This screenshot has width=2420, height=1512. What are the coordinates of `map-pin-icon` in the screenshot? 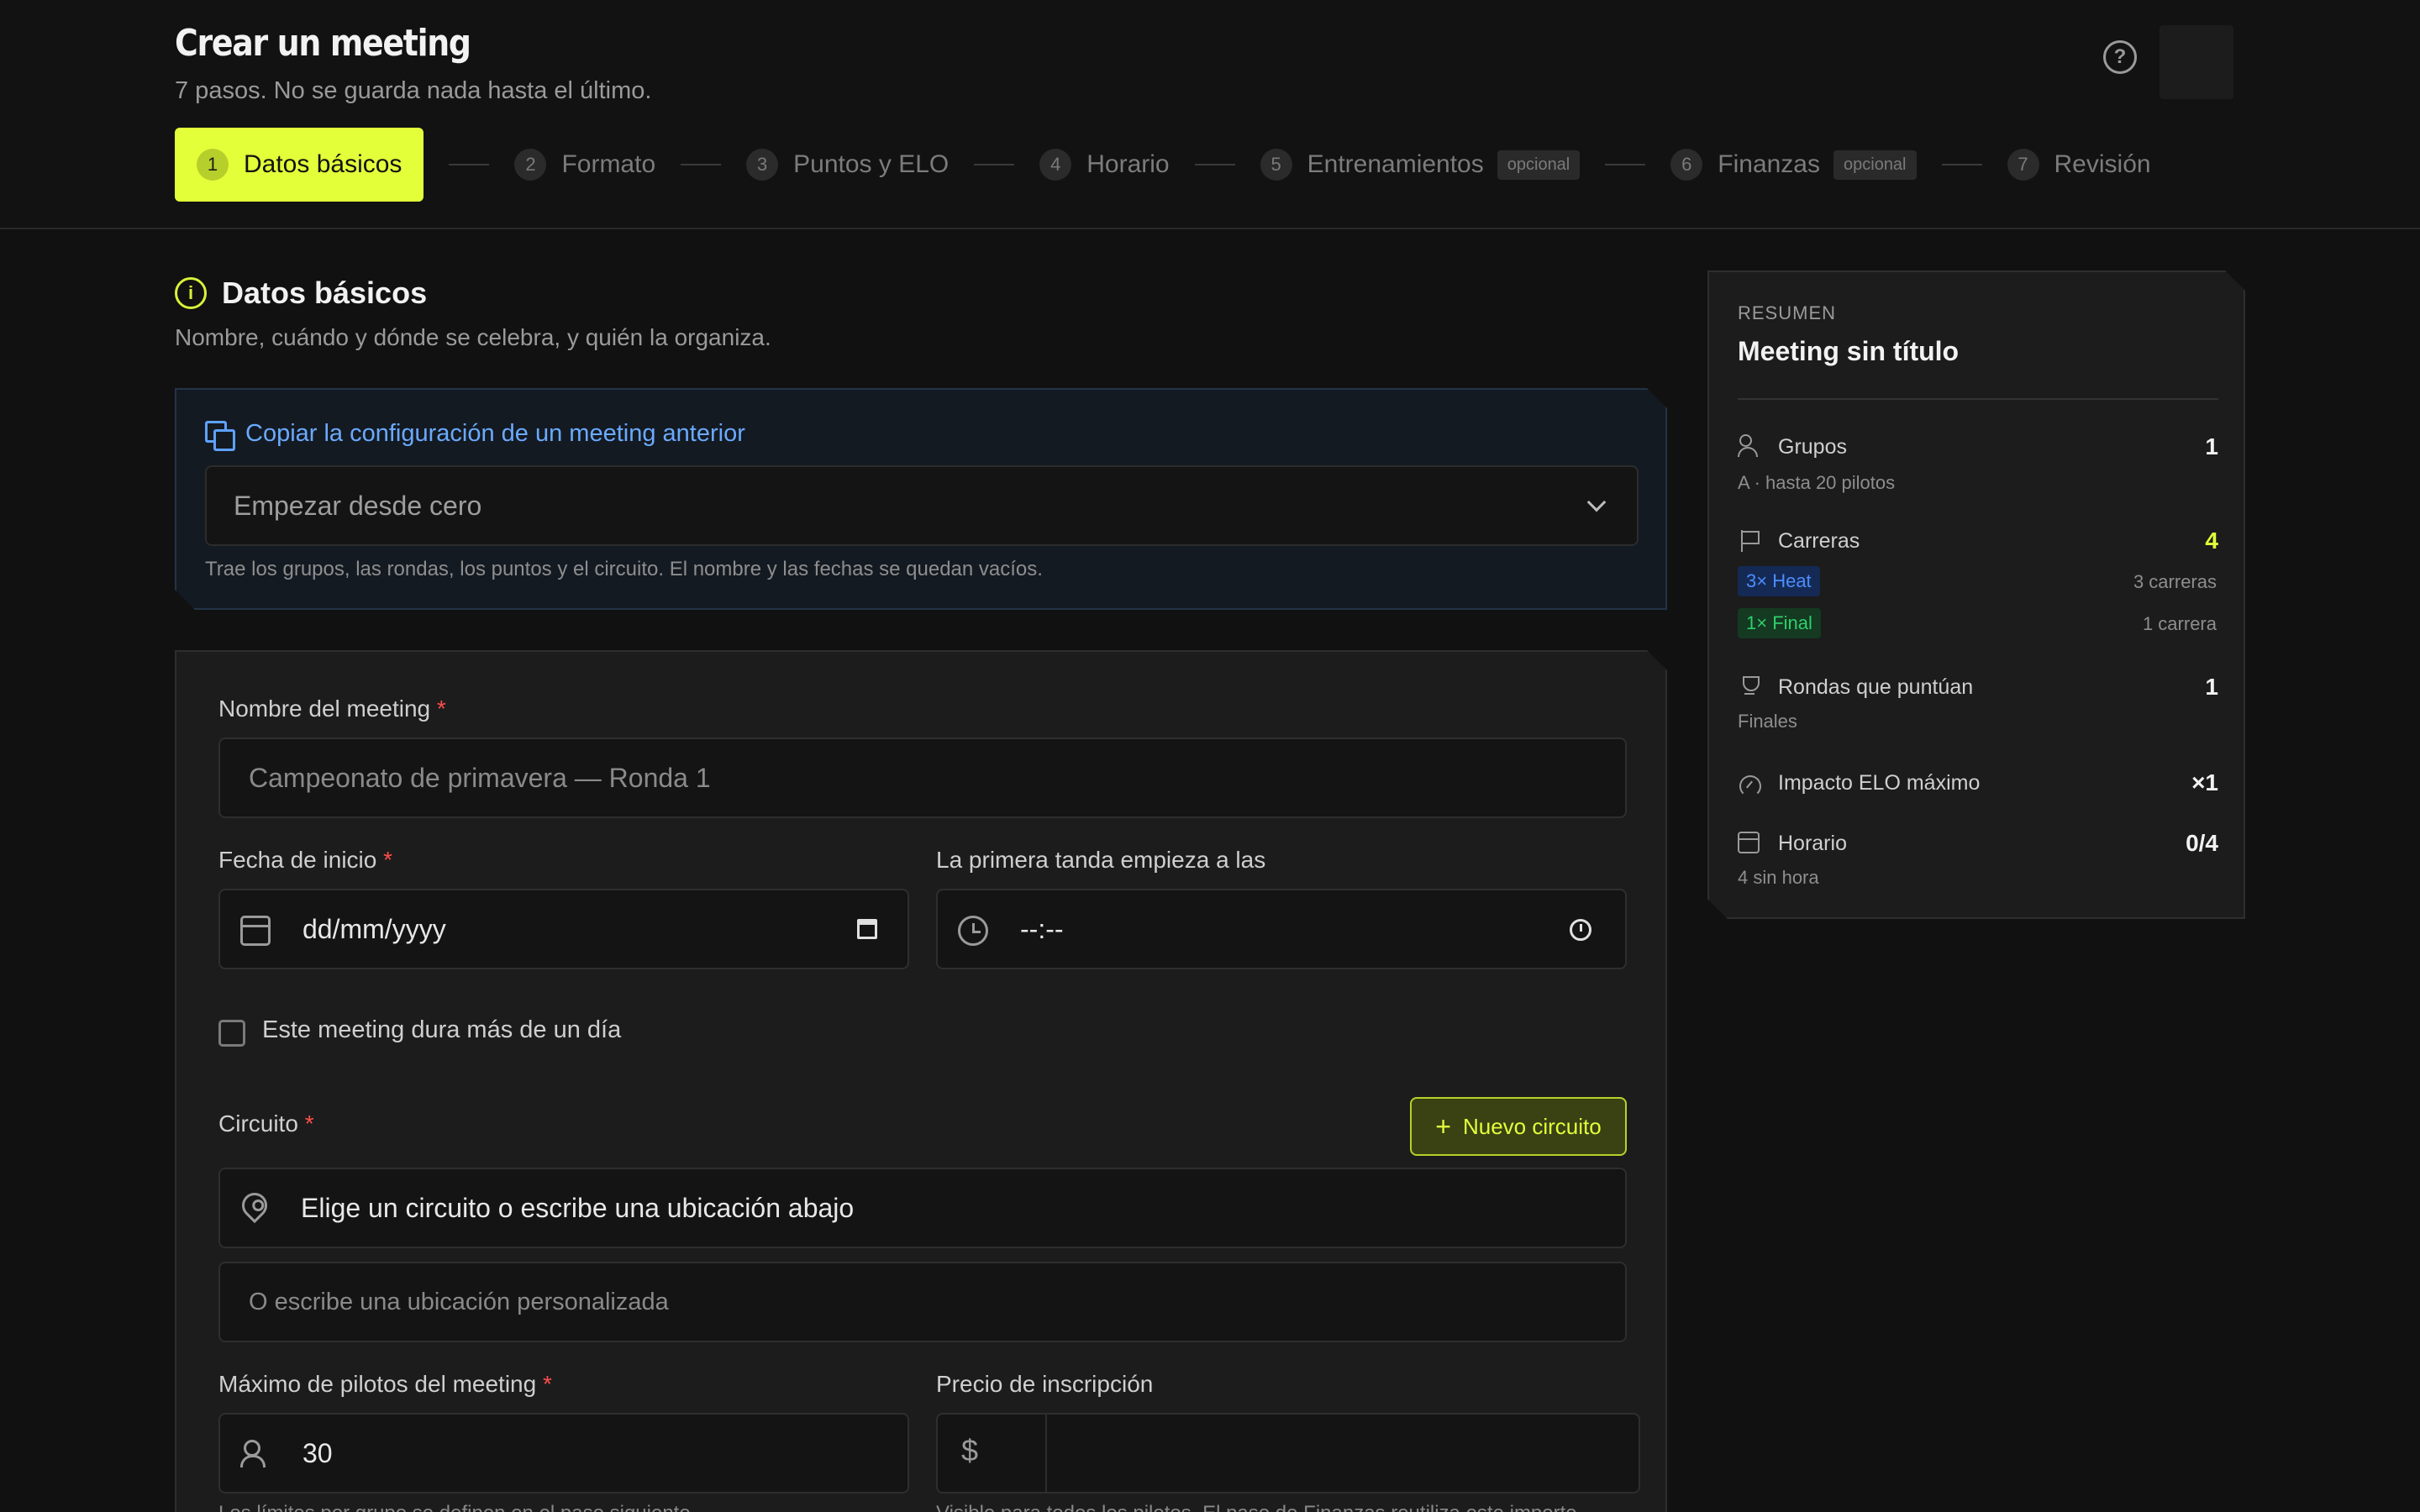 It's located at (255, 1205).